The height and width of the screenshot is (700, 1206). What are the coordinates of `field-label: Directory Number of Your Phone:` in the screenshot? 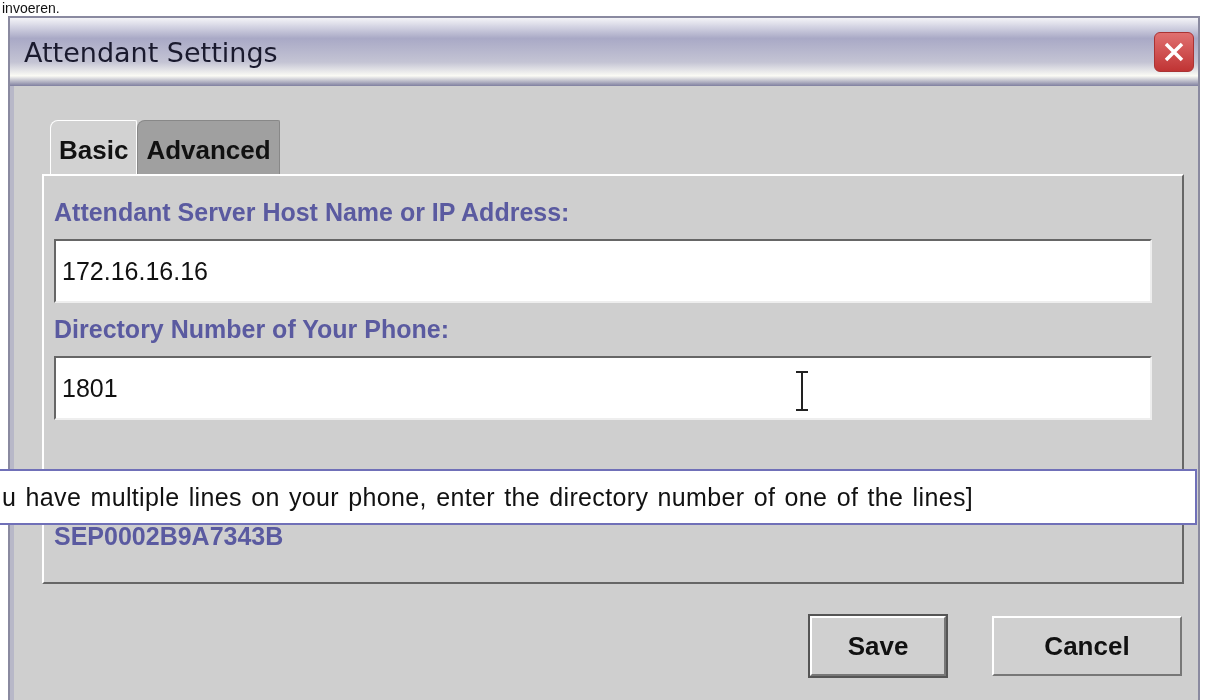 It's located at (252, 329).